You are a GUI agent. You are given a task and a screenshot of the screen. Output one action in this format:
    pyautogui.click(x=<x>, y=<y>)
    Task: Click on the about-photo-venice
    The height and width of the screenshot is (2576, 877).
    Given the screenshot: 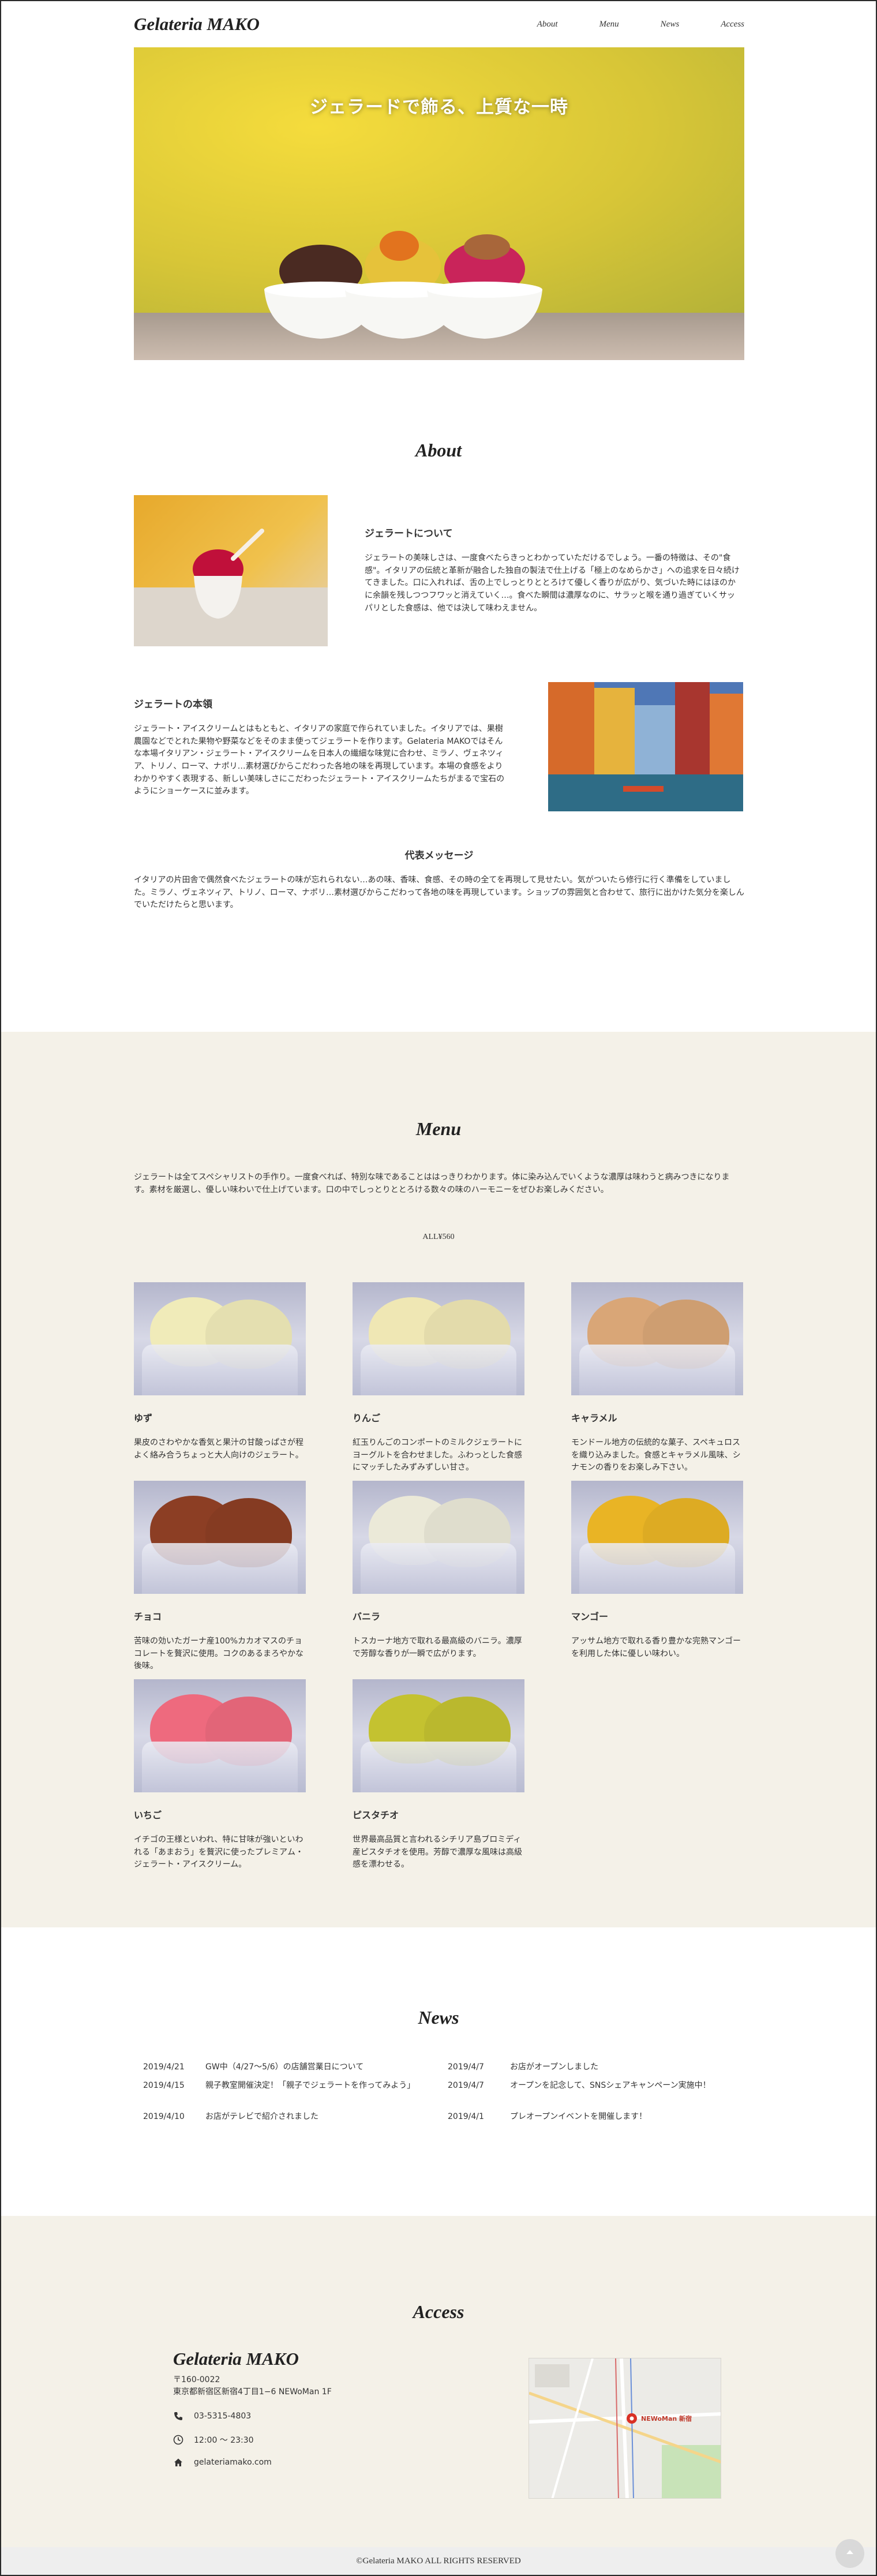 What is the action you would take?
    pyautogui.click(x=645, y=747)
    